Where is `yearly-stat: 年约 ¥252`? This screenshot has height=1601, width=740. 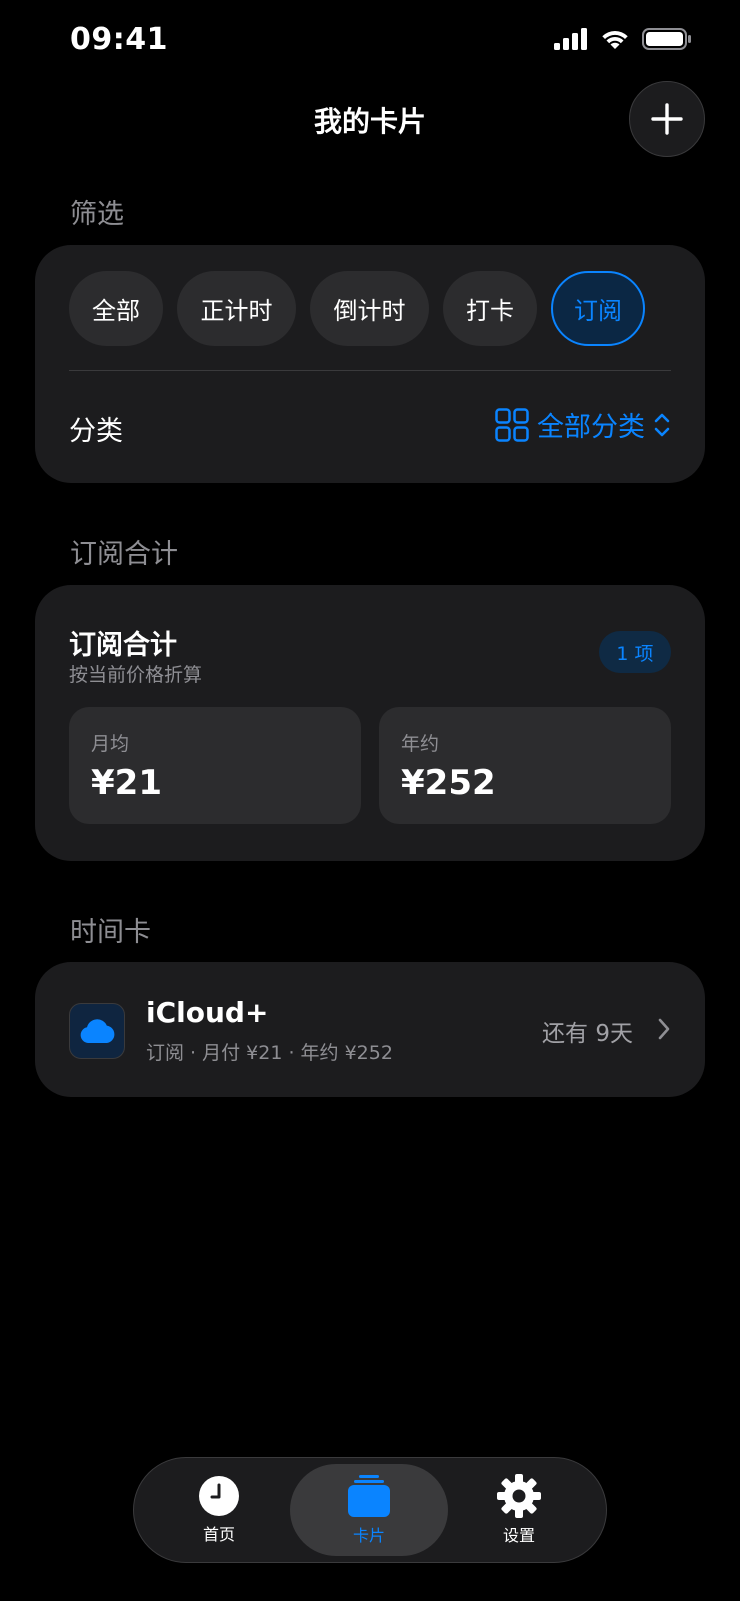 yearly-stat: 年约 ¥252 is located at coordinates (525, 765).